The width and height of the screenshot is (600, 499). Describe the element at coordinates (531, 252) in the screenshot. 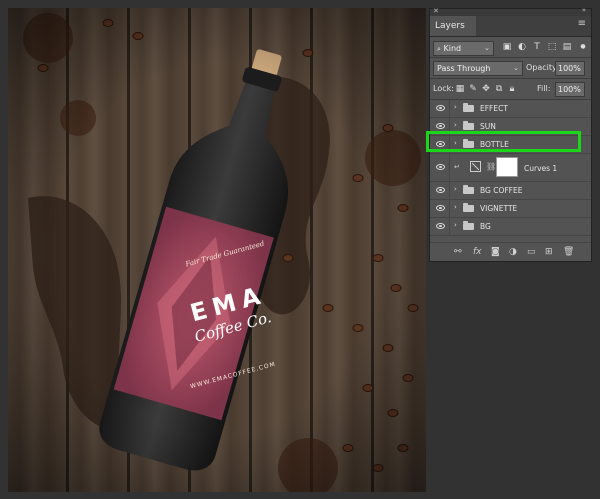

I see `new-group-icon: ▭` at that location.